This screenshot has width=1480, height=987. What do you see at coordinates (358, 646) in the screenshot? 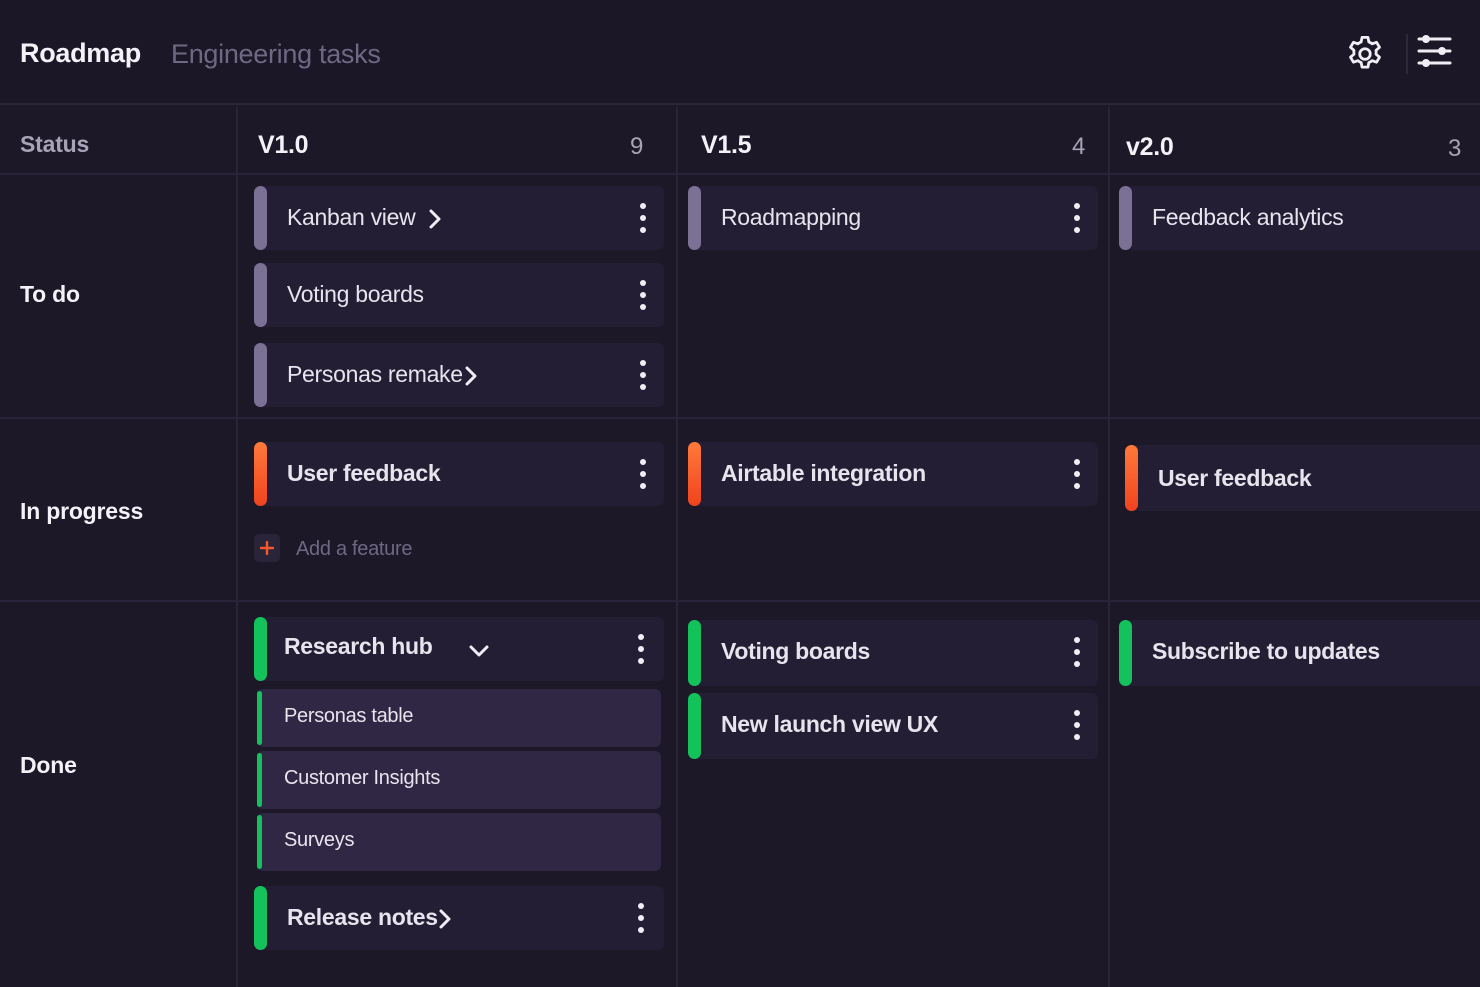
I see `feature-title: Research hub` at bounding box center [358, 646].